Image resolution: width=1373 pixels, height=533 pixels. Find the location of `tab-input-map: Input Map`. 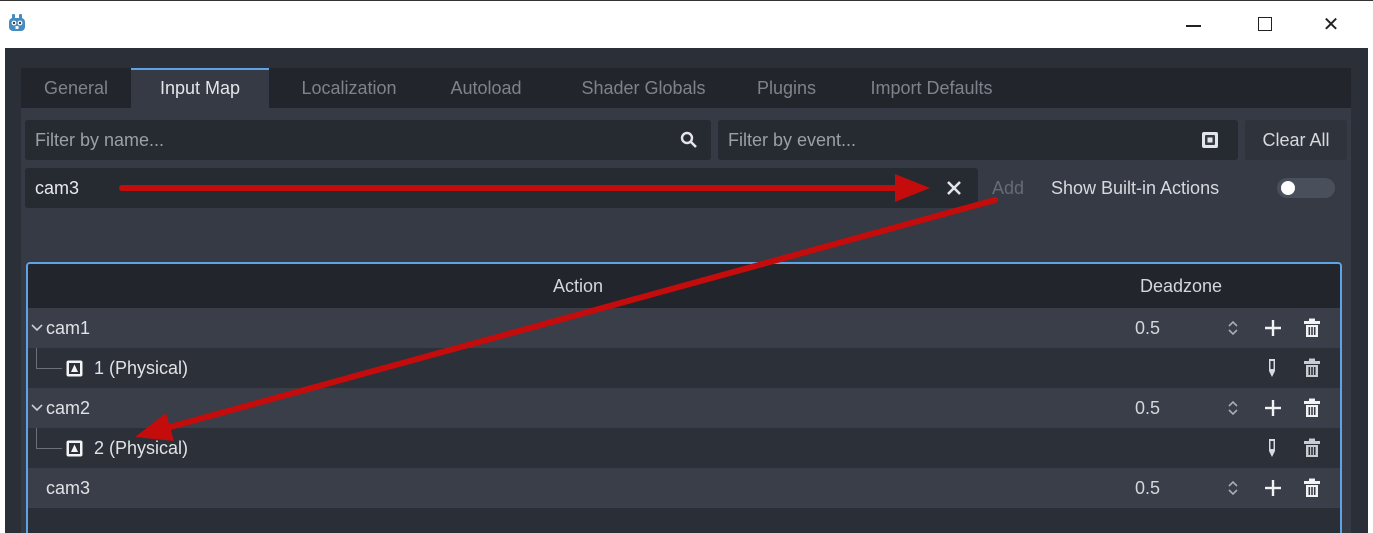

tab-input-map: Input Map is located at coordinates (200, 88).